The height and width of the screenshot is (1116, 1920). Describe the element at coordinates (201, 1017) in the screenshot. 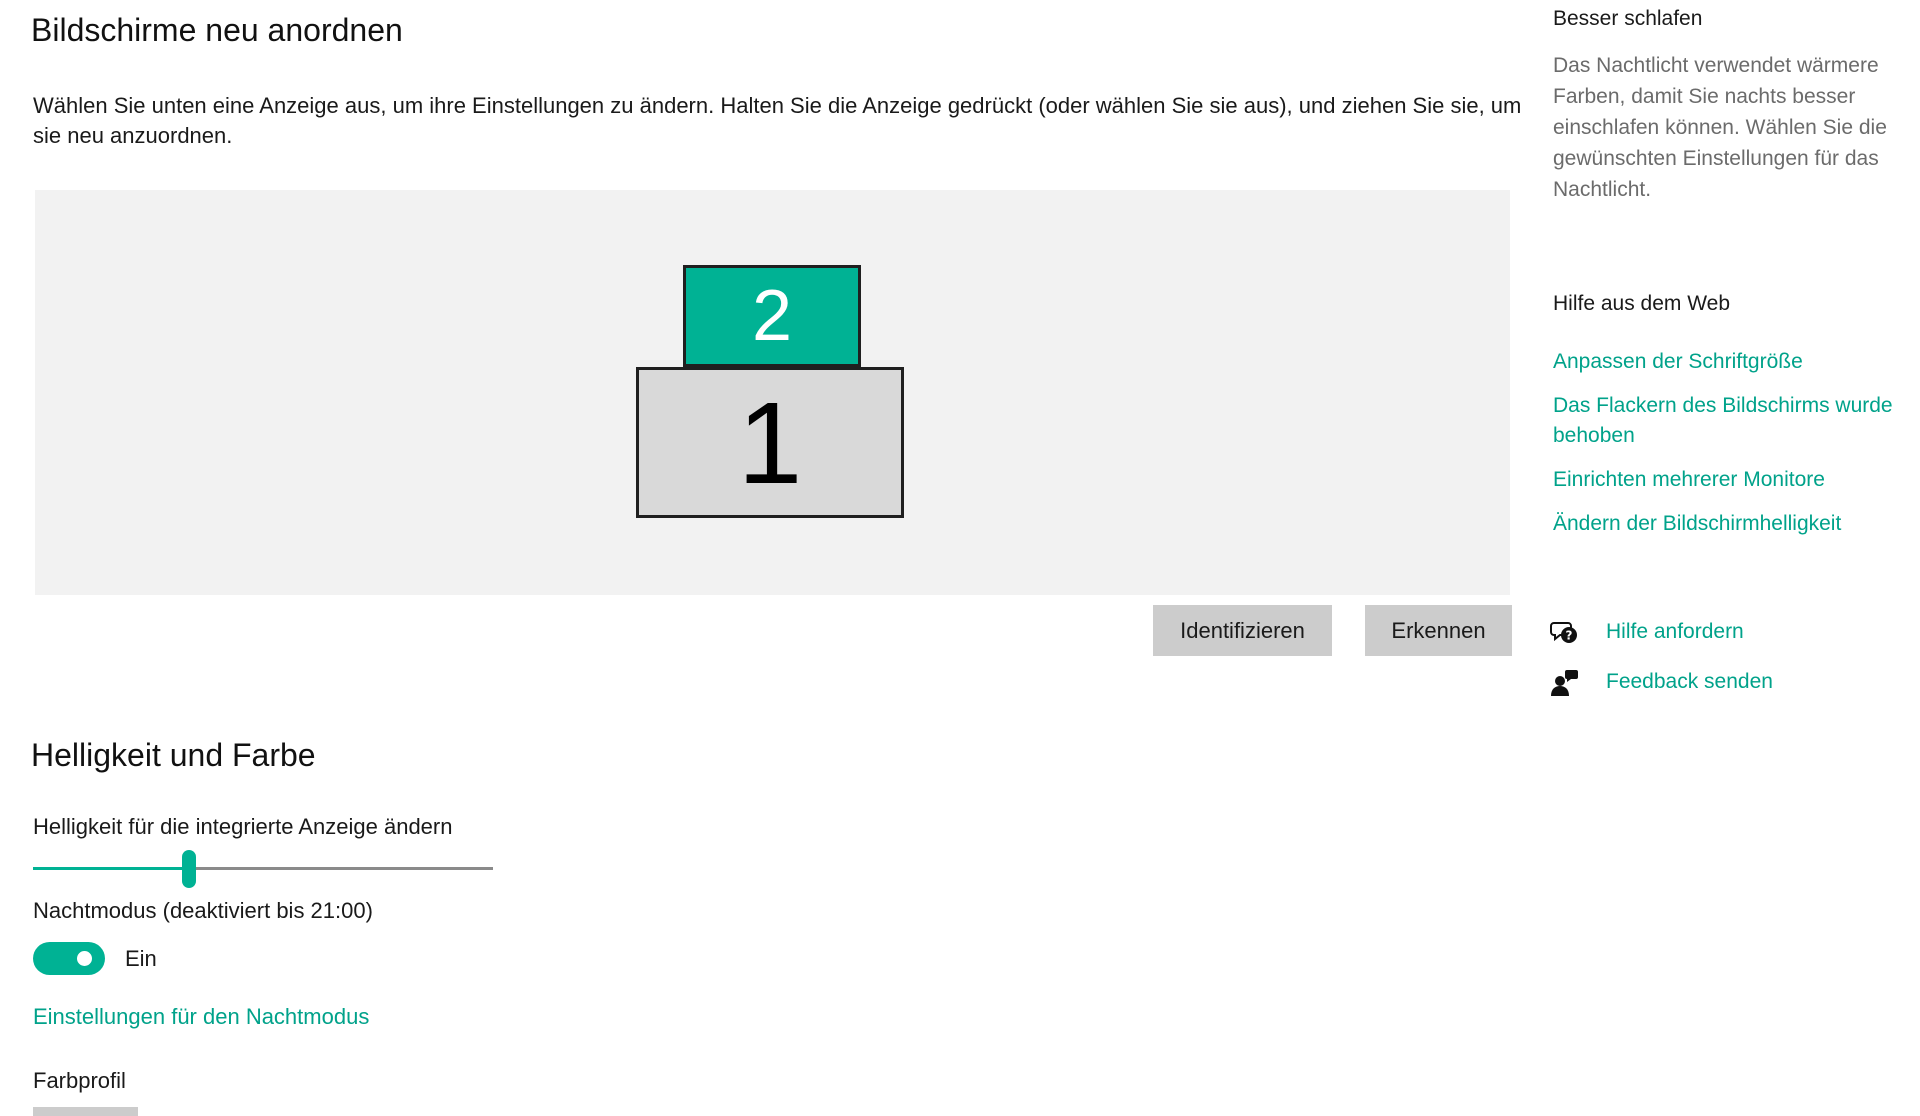

I see `nightmode-settings-link: Einstellungen für den Nachtmodus` at that location.